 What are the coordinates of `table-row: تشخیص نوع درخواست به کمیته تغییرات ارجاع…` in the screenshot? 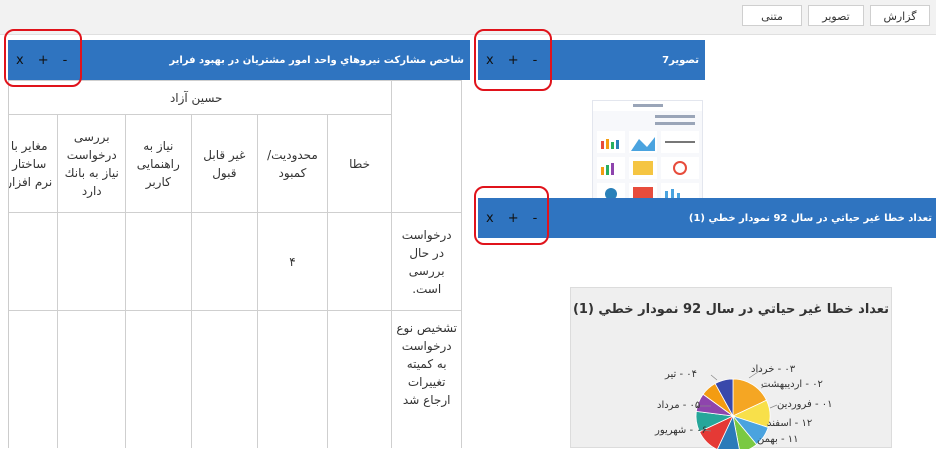 It's located at (235, 379).